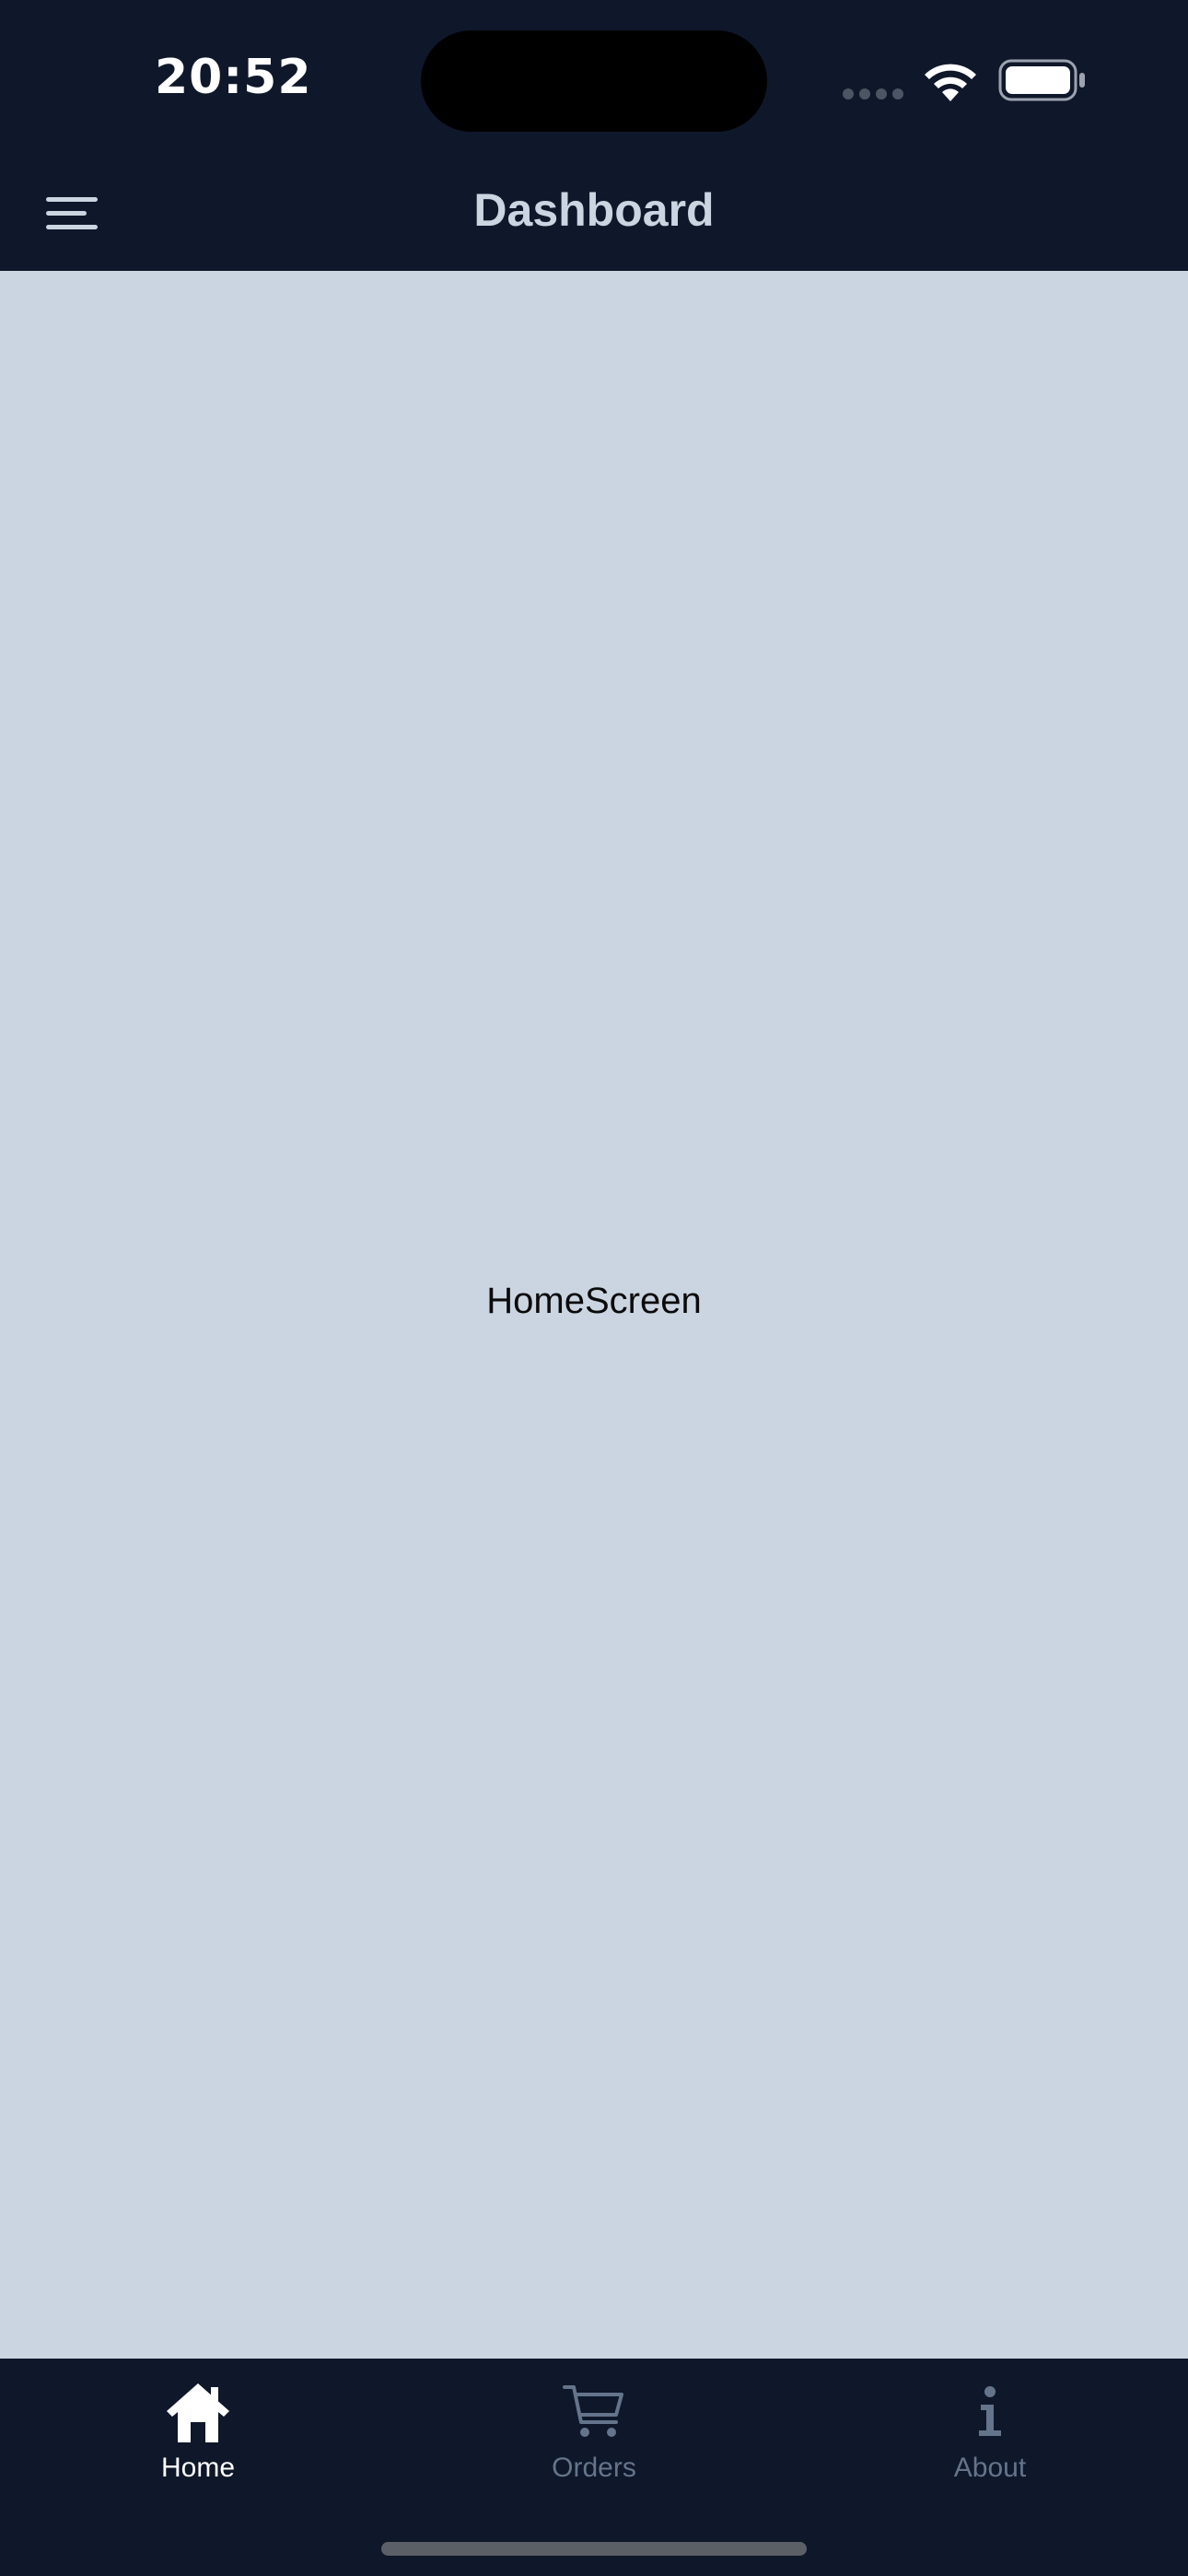  What do you see at coordinates (593, 2411) in the screenshot?
I see `cart-icon` at bounding box center [593, 2411].